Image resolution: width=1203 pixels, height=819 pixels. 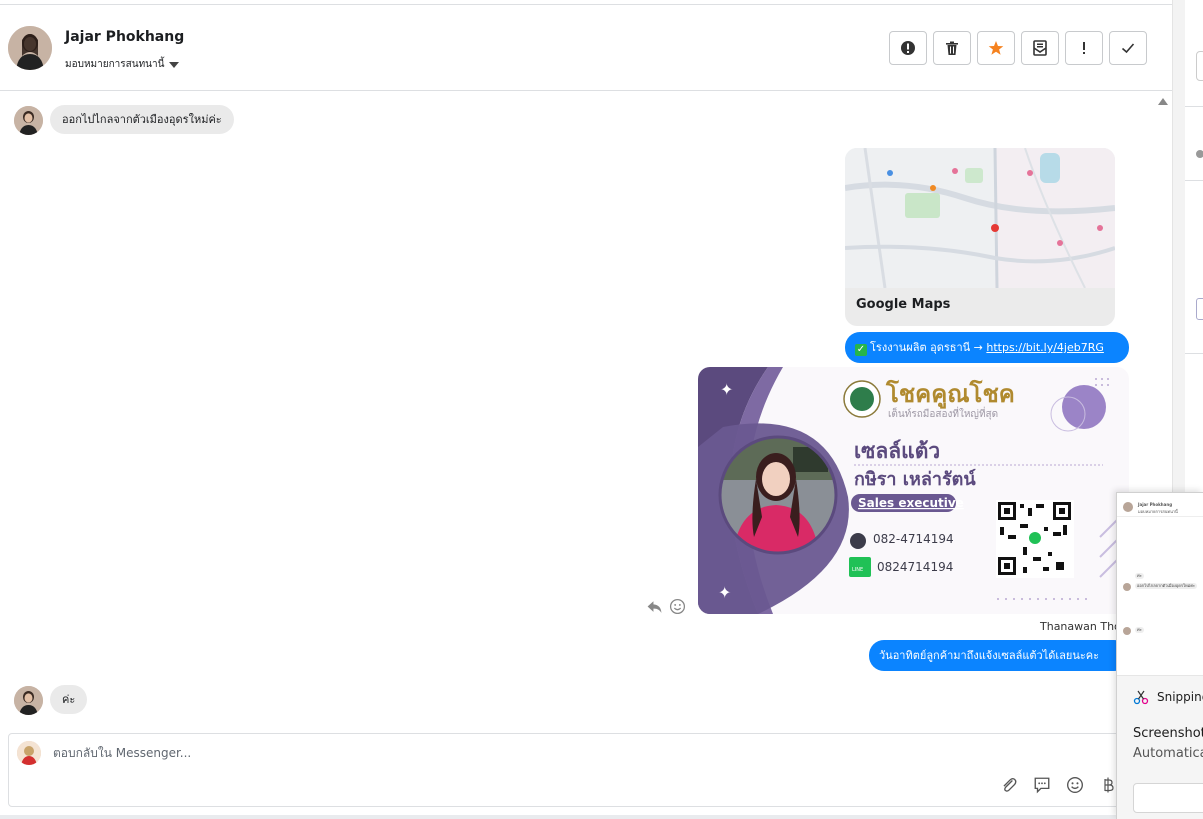 I want to click on scissors-icon, so click(x=1141, y=697).